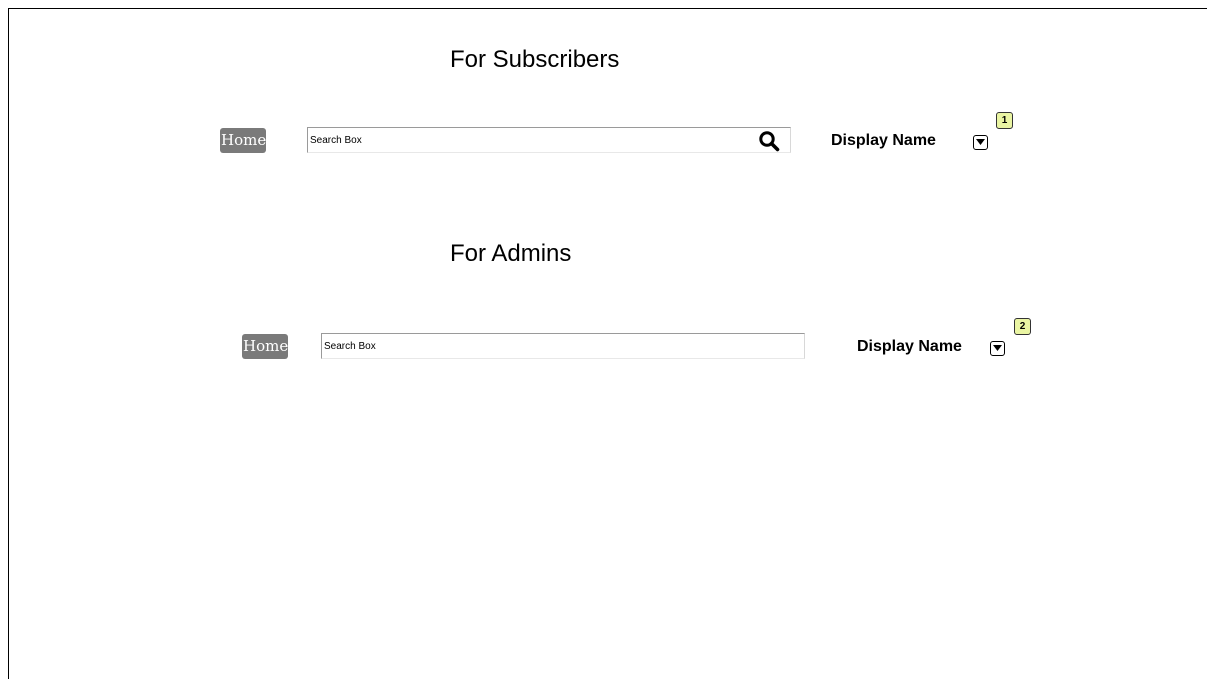 Image resolution: width=1207 pixels, height=679 pixels. Describe the element at coordinates (533, 346) in the screenshot. I see `admins-search-input` at that location.